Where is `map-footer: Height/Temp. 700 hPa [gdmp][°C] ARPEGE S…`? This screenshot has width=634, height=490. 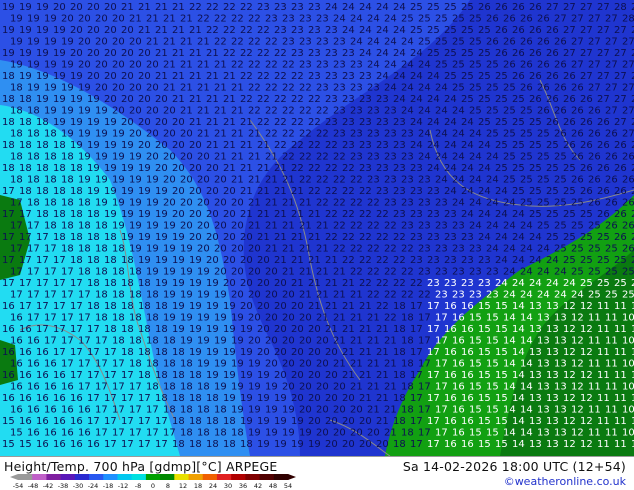
map-footer: Height/Temp. 700 hPa [gdmp][°C] ARPEGE S… is located at coordinates (317, 473).